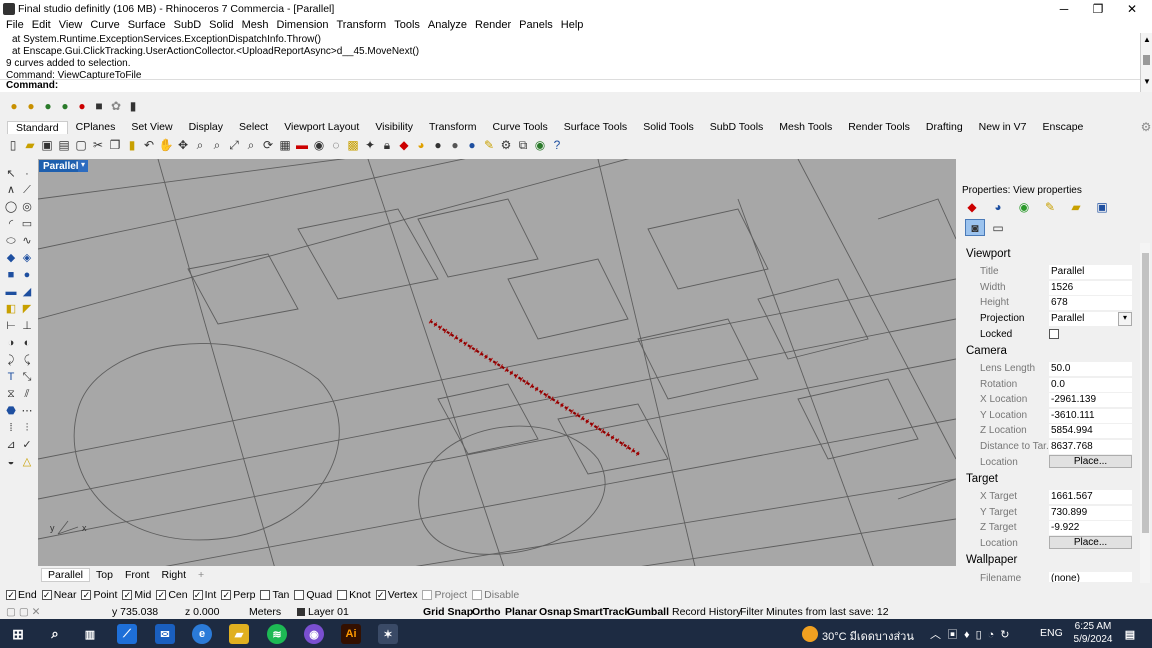 This screenshot has width=1152, height=648. I want to click on tab-visibility: Visibility, so click(394, 127).